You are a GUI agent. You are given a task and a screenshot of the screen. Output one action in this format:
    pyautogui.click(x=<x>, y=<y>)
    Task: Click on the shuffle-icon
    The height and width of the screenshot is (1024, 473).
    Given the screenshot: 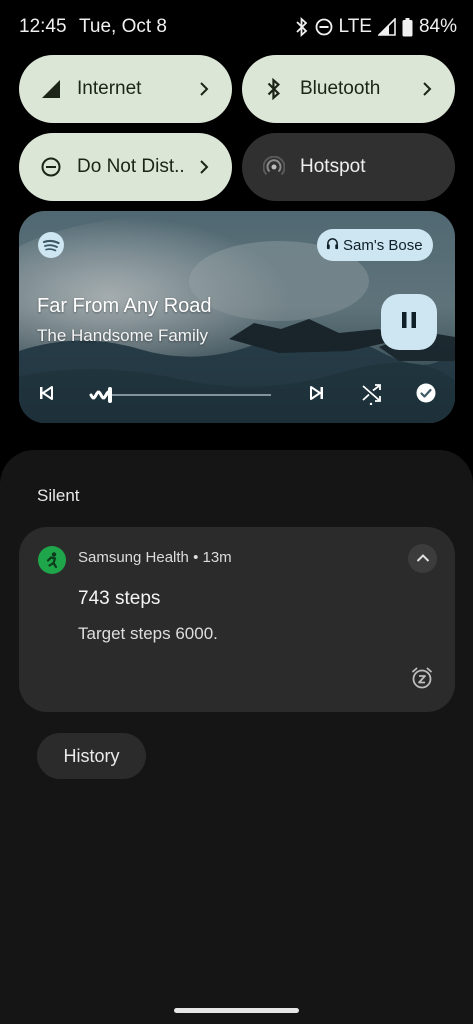 What is the action you would take?
    pyautogui.click(x=372, y=395)
    